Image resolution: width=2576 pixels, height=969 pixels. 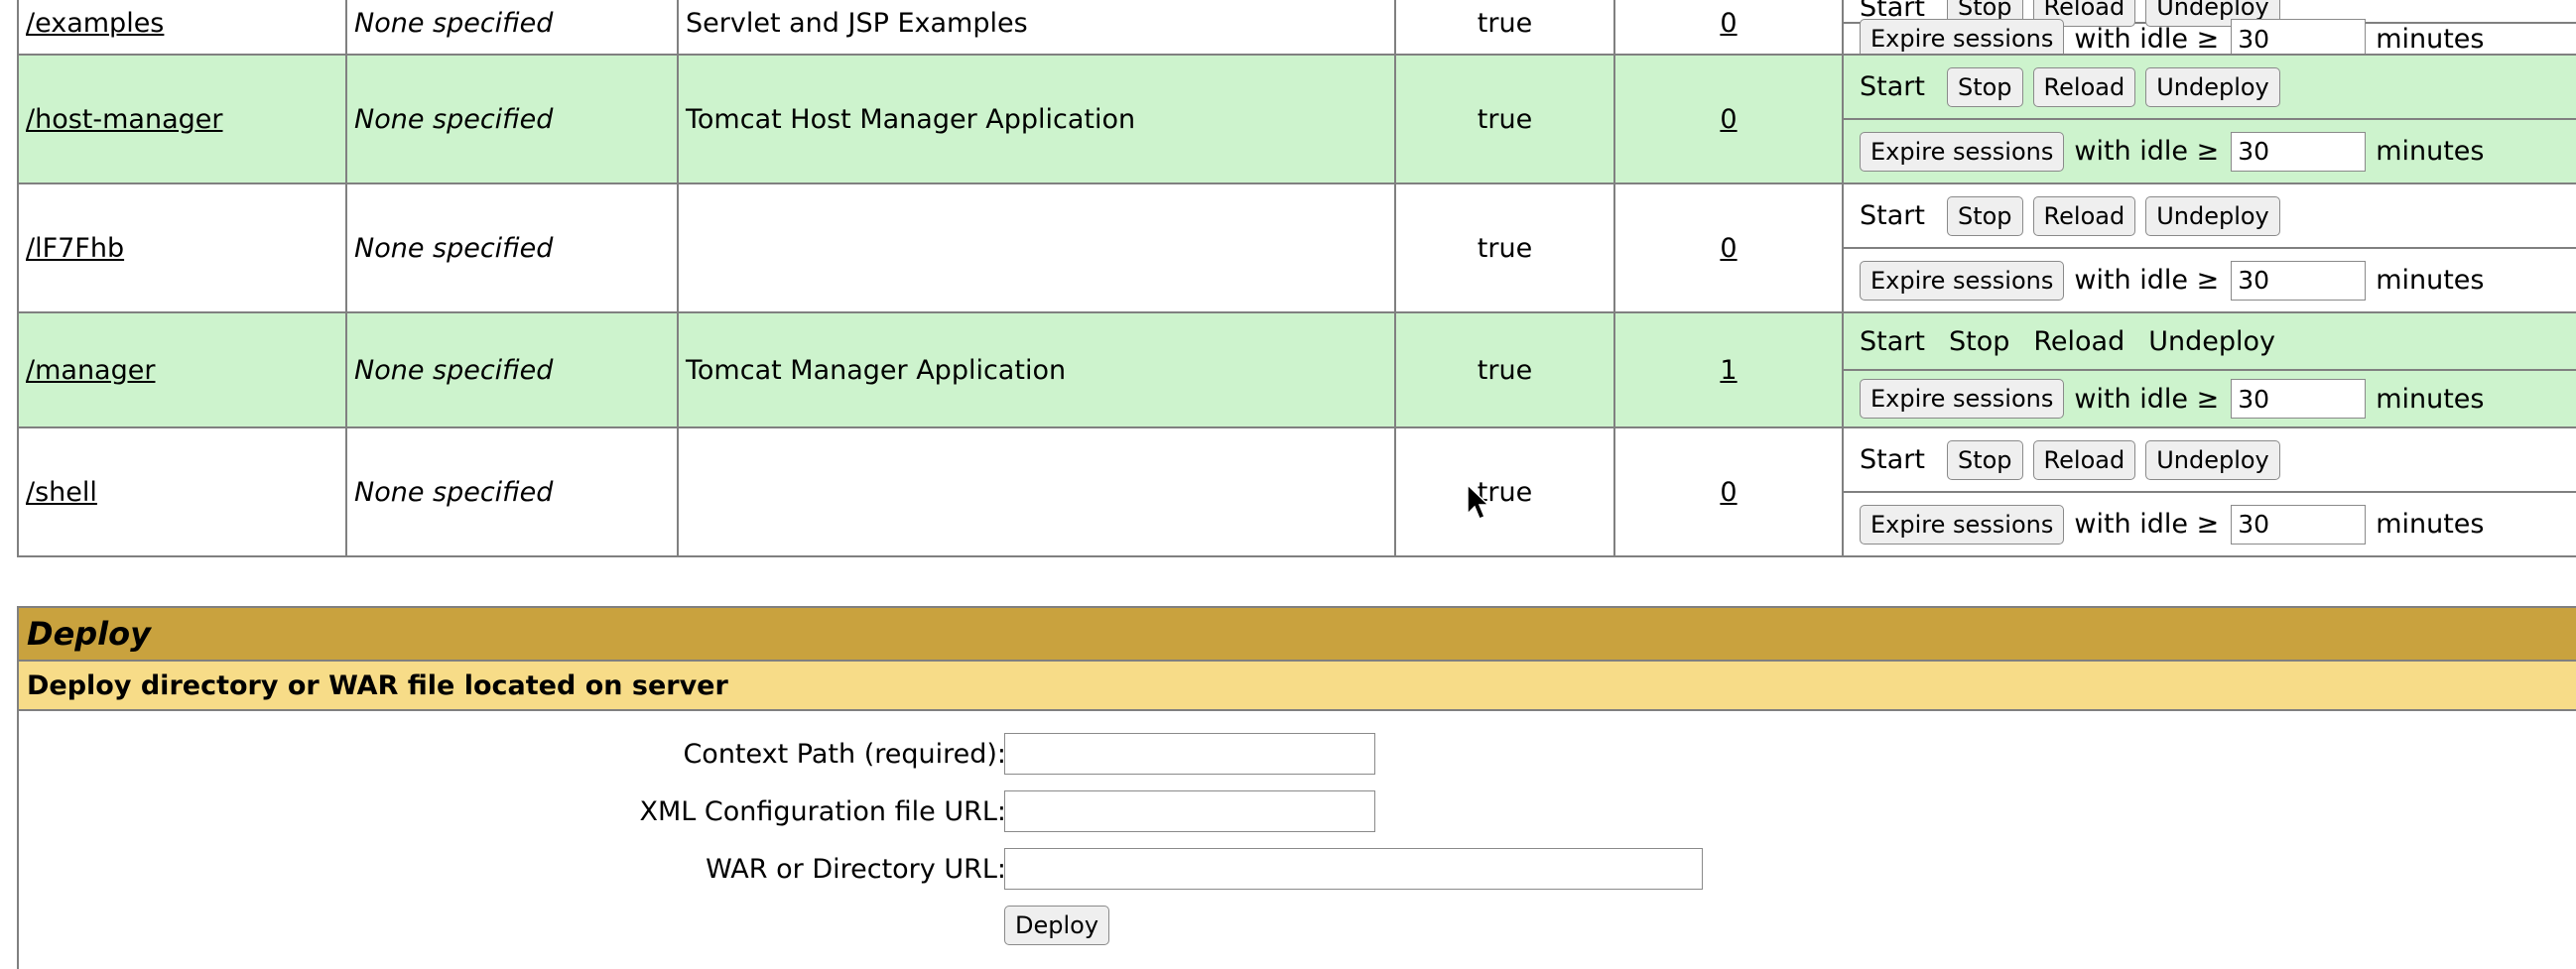 What do you see at coordinates (1297, 634) in the screenshot?
I see `deploy-section-title: Deploy` at bounding box center [1297, 634].